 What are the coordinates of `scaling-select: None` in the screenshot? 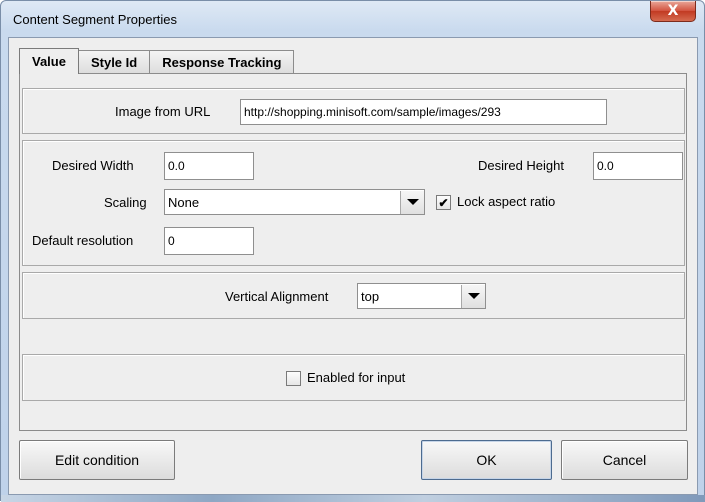 It's located at (294, 202).